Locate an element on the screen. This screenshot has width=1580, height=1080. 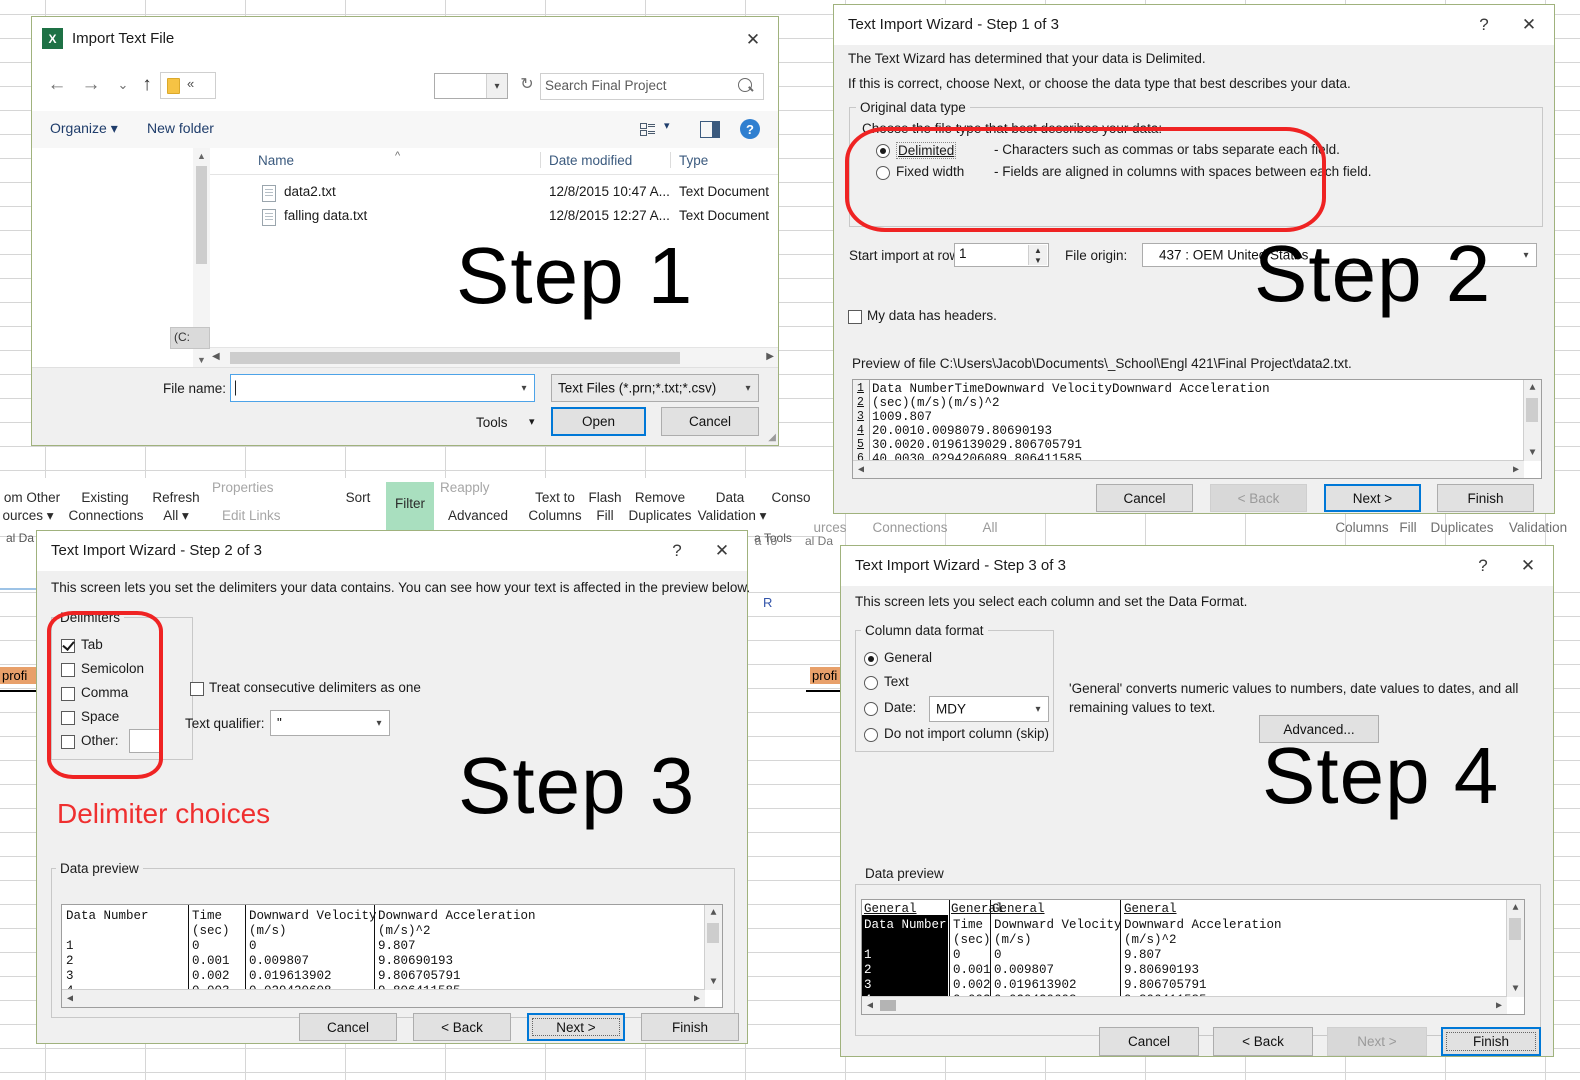
breadcrumb: « is located at coordinates (188, 85).